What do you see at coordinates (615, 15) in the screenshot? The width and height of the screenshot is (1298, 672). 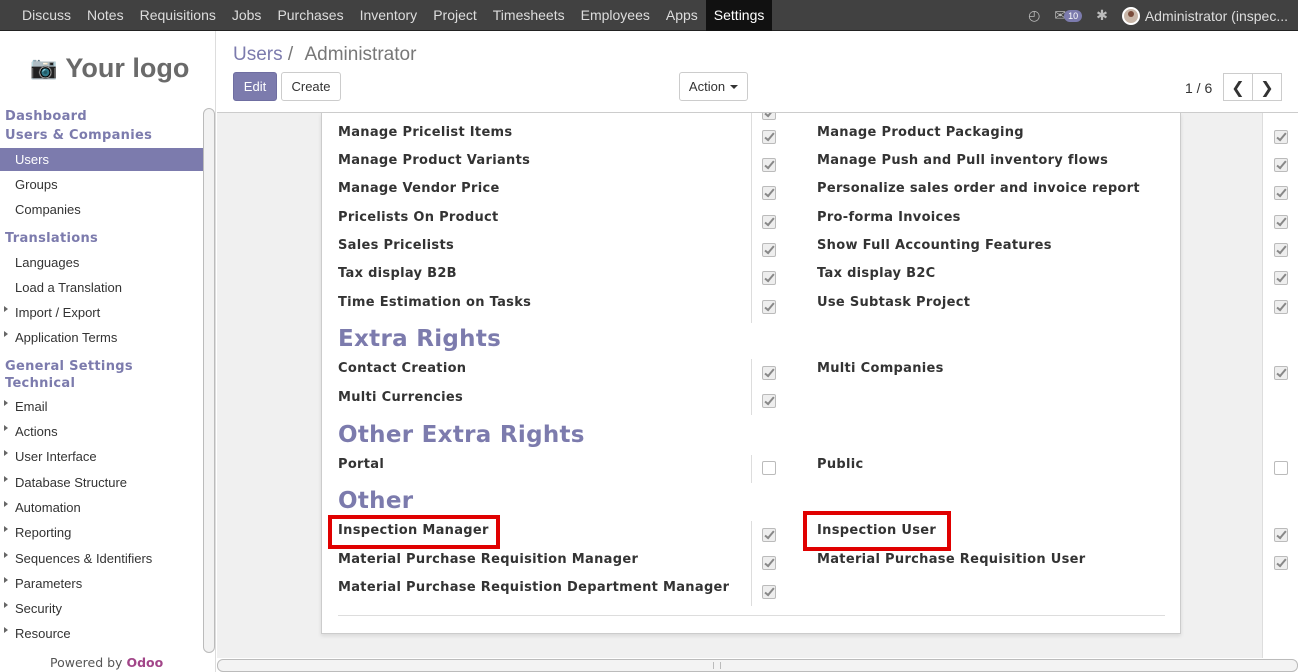 I see `menu-employees: Employees` at bounding box center [615, 15].